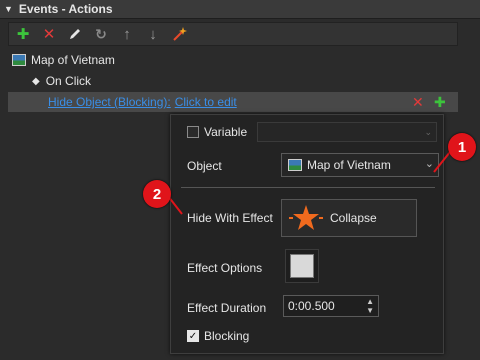  What do you see at coordinates (462, 147) in the screenshot?
I see `callout-badge-1: 1` at bounding box center [462, 147].